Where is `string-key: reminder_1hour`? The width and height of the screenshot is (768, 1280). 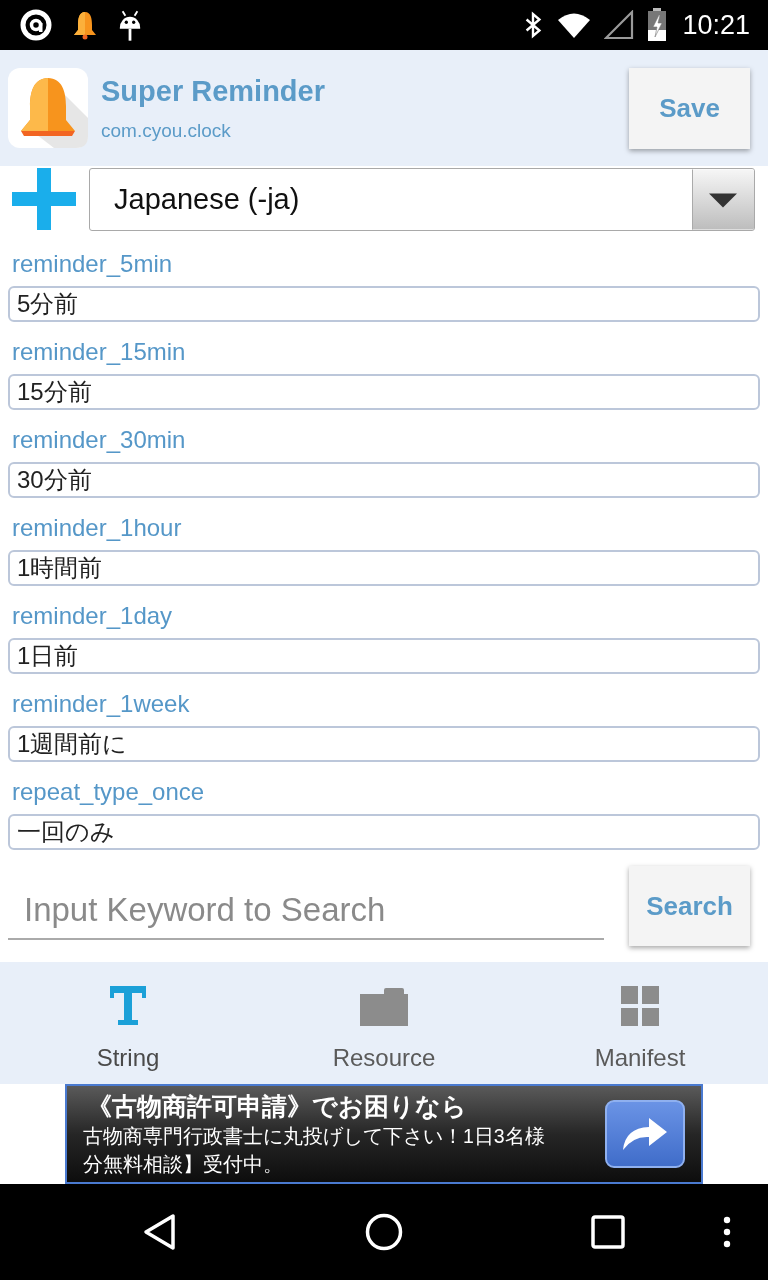
string-key: reminder_1hour is located at coordinates (95, 528).